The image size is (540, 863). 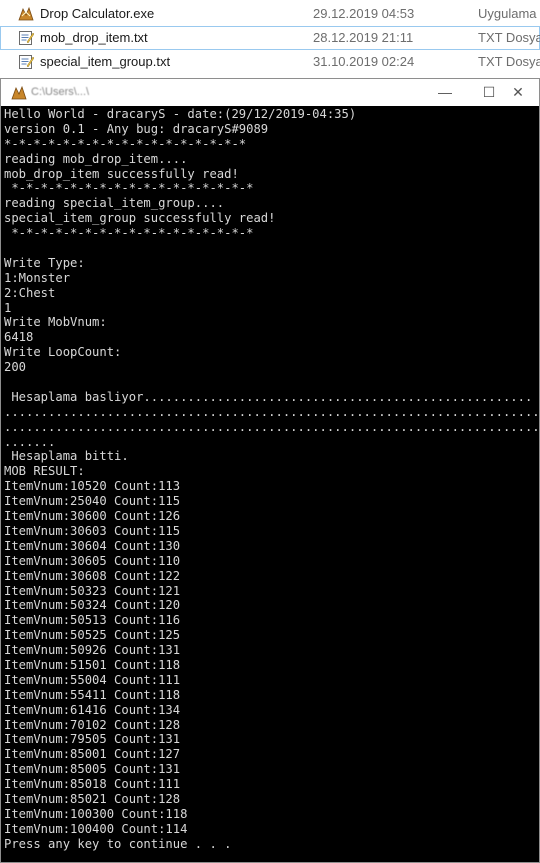 What do you see at coordinates (8, 307) in the screenshot?
I see `console-line: 1` at bounding box center [8, 307].